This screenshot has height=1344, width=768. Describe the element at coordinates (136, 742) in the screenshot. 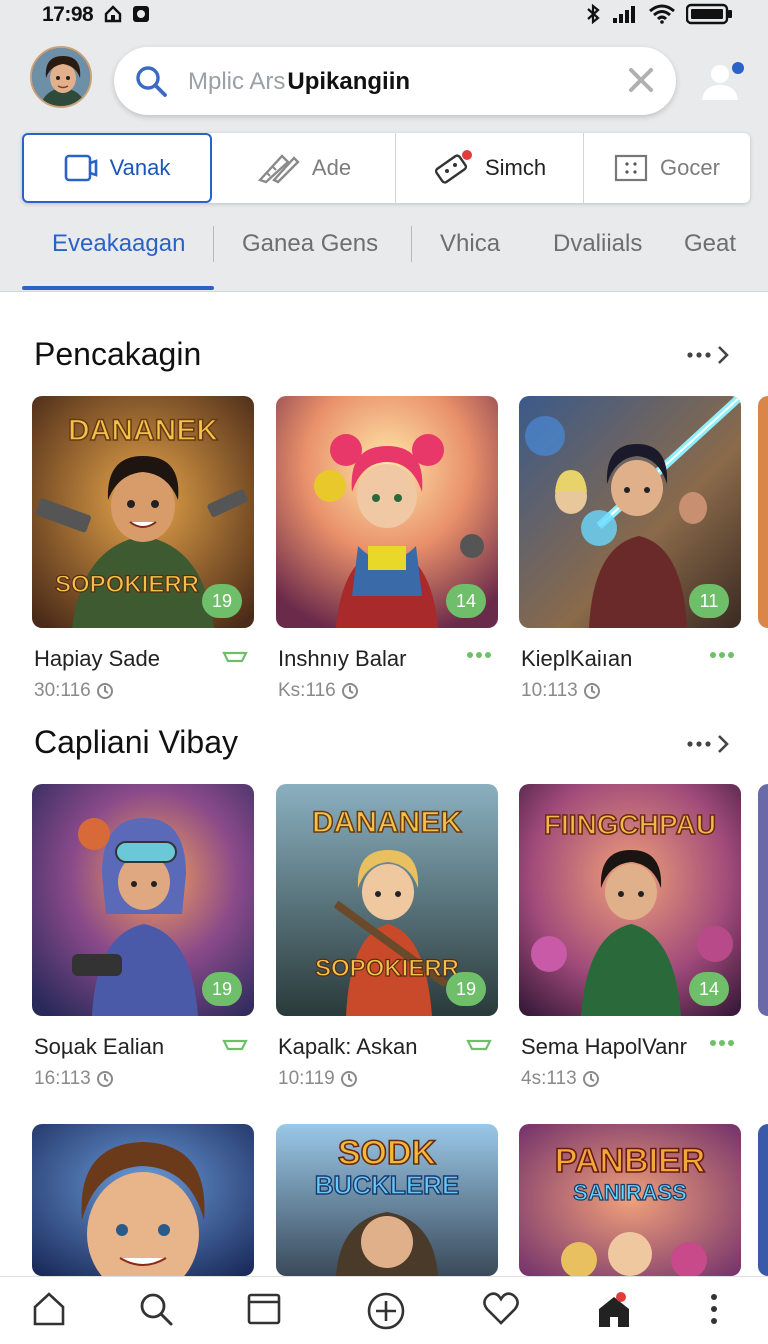

I see `section-title: Capliani Vibay` at that location.